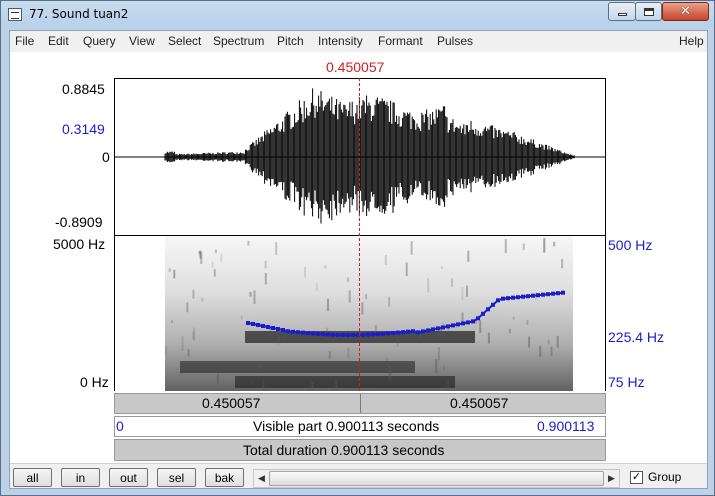 The width and height of the screenshot is (715, 496). Describe the element at coordinates (184, 41) in the screenshot. I see `menu-select: Select` at that location.